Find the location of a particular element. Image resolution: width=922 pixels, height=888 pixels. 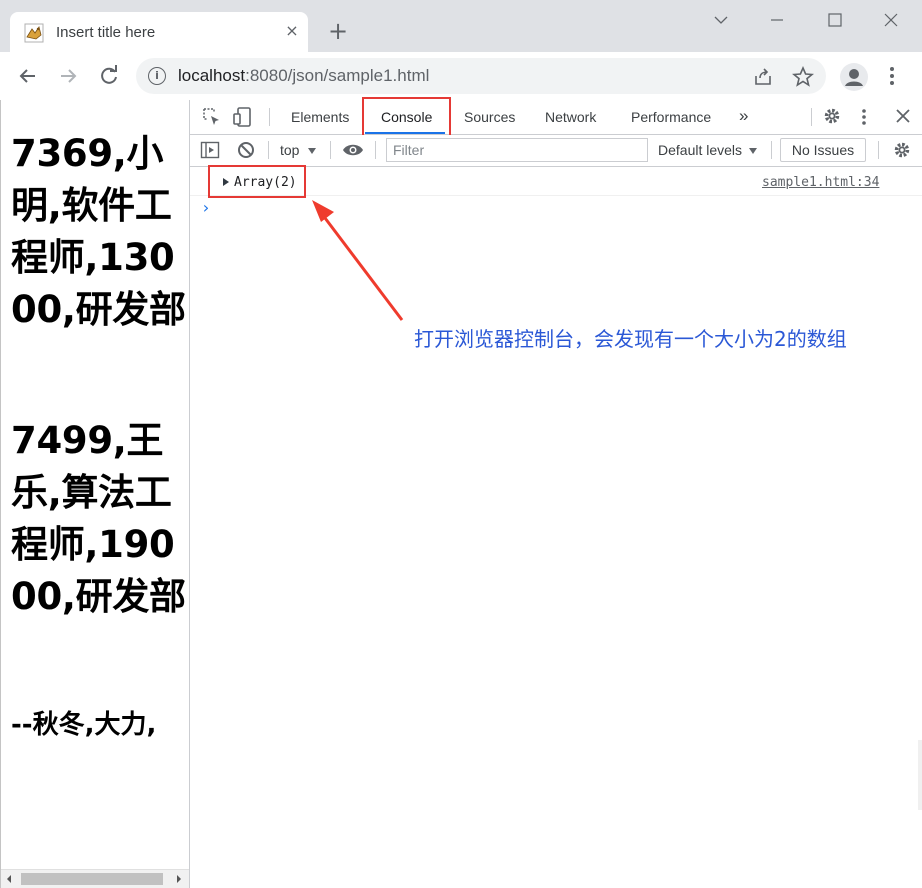

clear-console-icon is located at coordinates (246, 150).